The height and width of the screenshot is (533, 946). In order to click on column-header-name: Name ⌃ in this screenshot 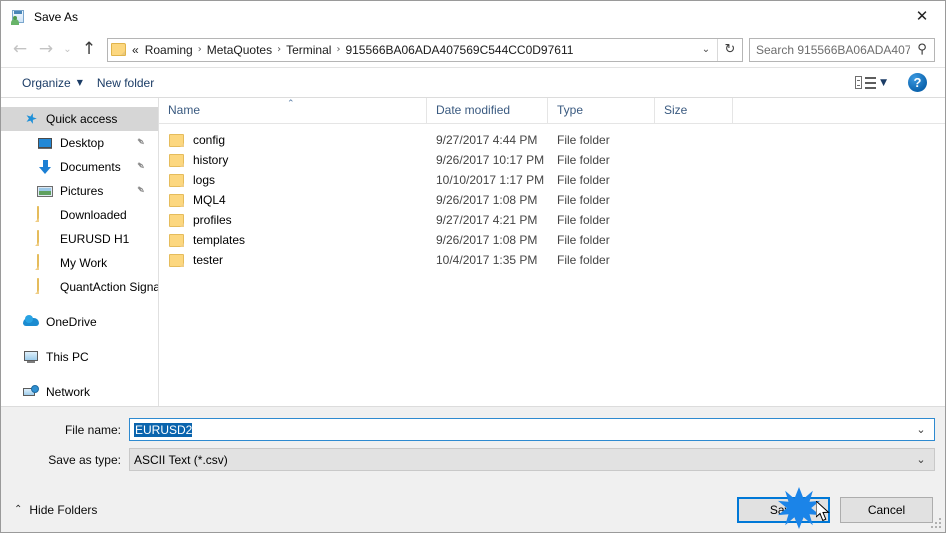, I will do `click(293, 110)`.